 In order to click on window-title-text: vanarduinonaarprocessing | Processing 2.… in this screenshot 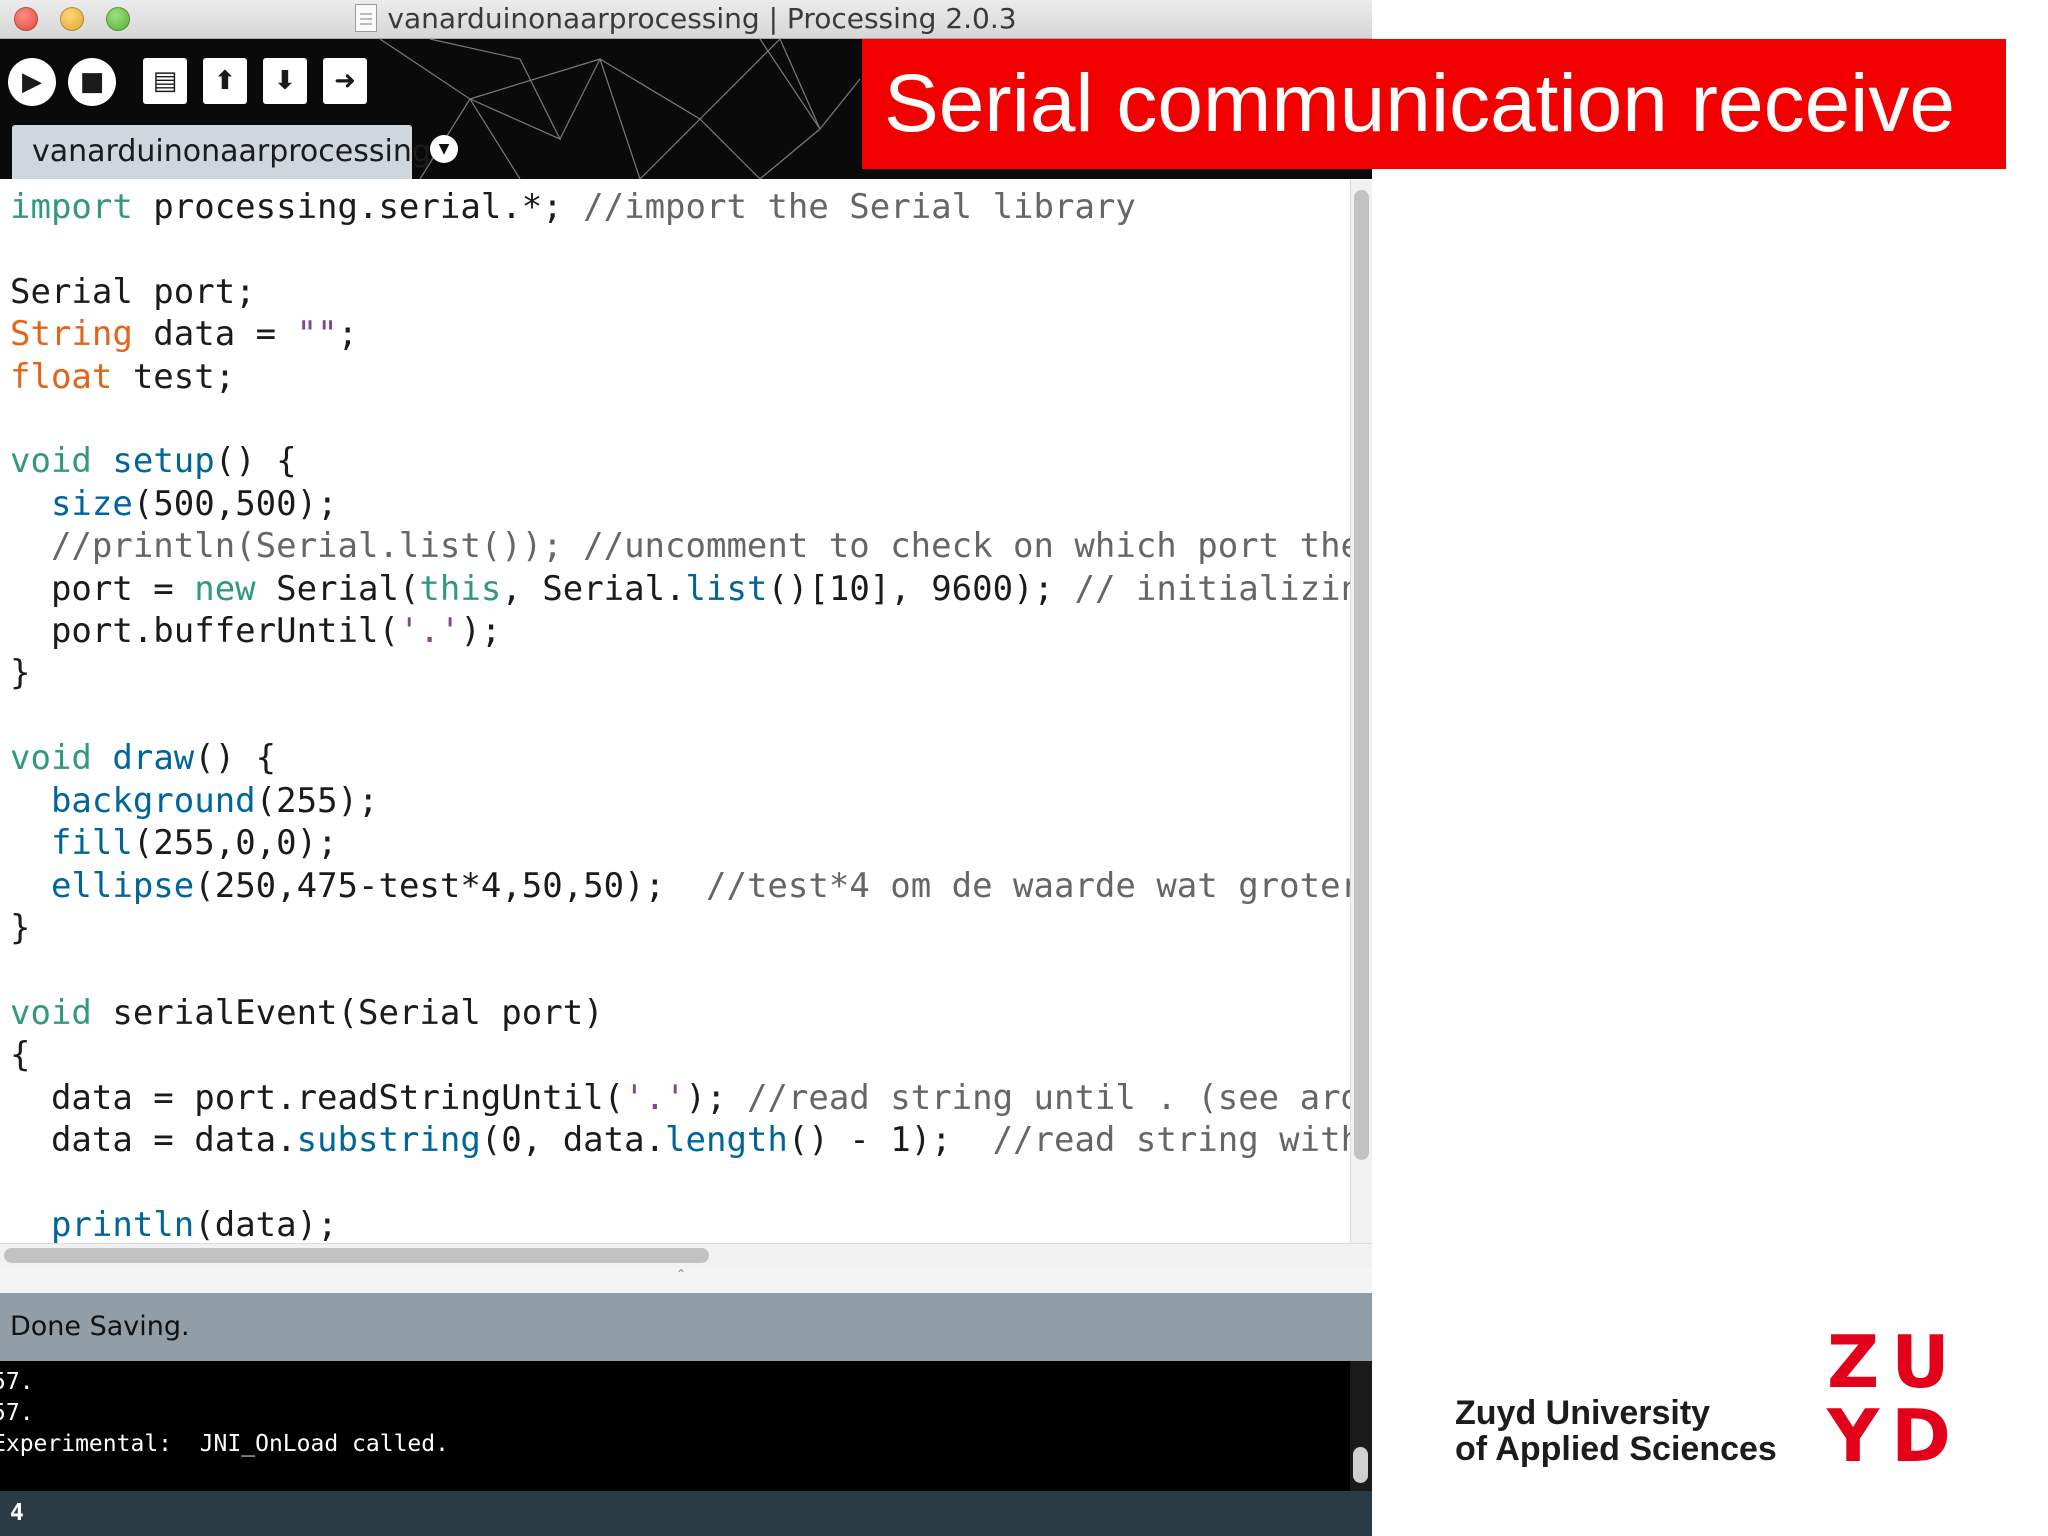, I will do `click(702, 18)`.